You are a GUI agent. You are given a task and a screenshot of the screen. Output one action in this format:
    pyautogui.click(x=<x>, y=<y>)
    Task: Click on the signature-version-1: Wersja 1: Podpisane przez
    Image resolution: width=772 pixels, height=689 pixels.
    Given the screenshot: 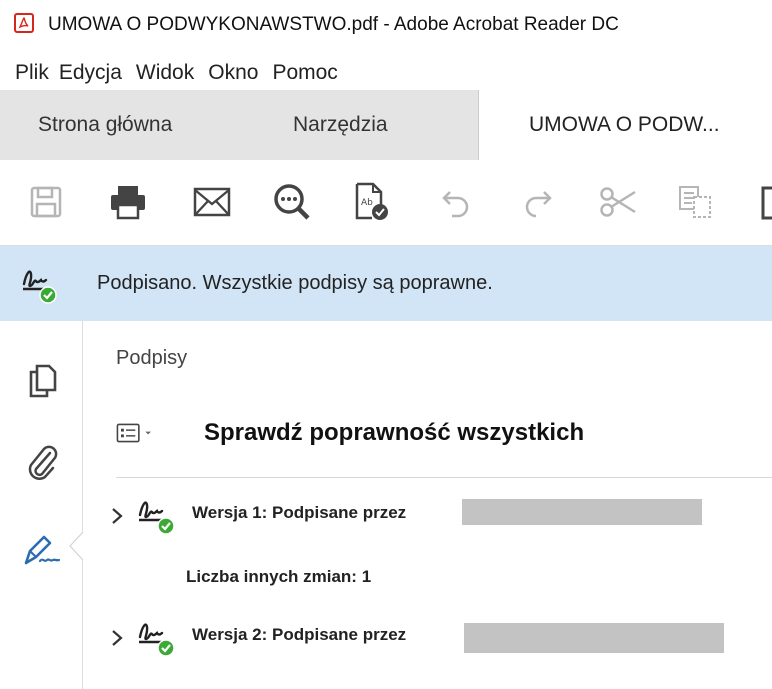 What is the action you would take?
    pyautogui.click(x=428, y=515)
    